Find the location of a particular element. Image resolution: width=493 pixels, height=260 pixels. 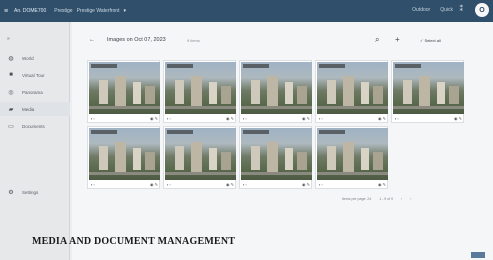

video-caption: MEDIA AND DOCUMENT MANAGEMENT is located at coordinates (134, 241).